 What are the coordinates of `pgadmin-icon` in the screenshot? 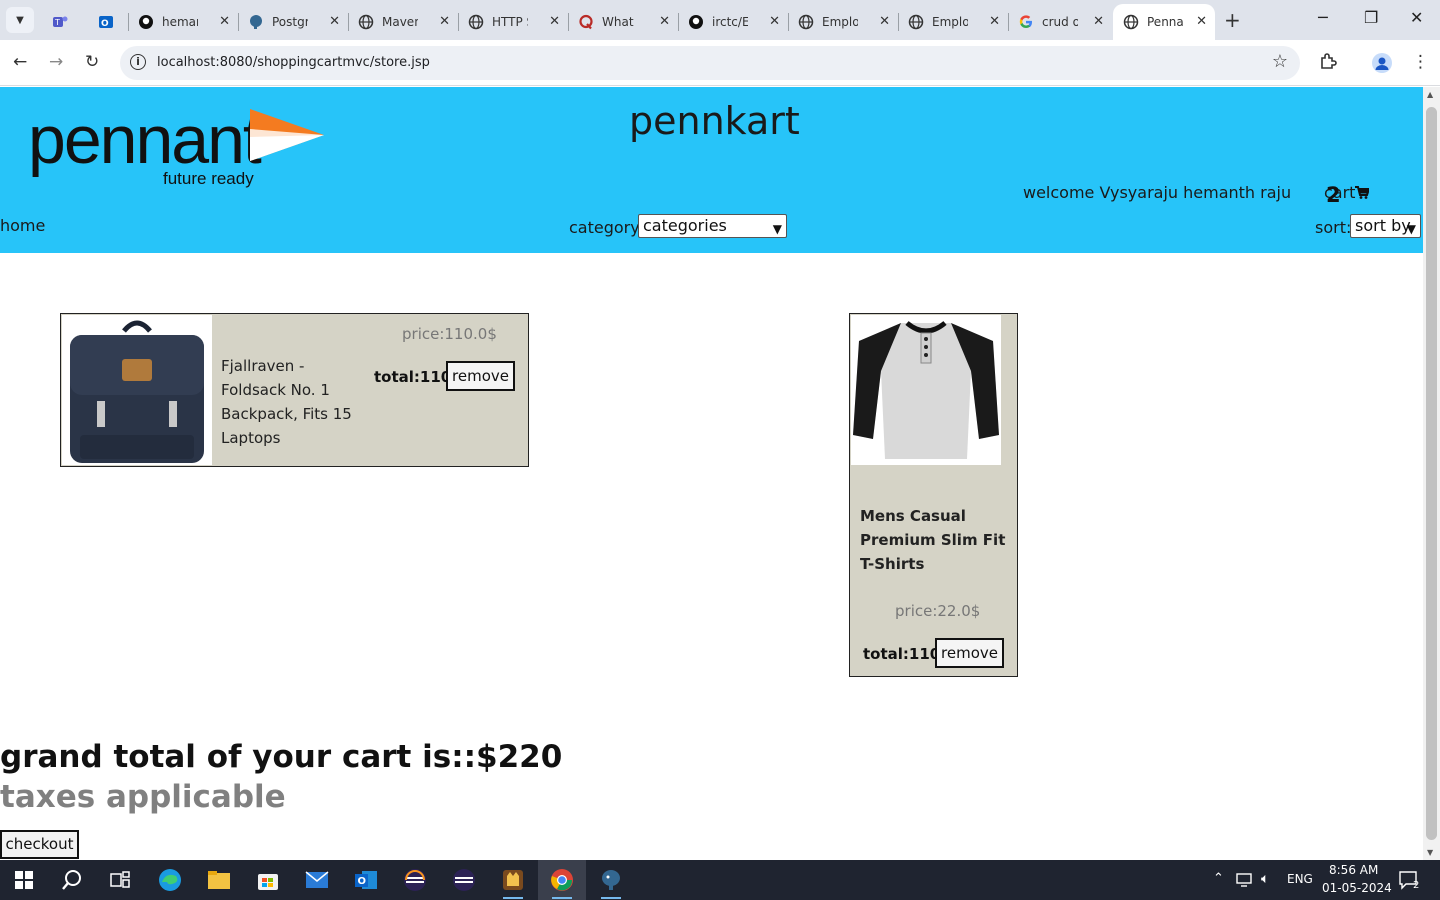 It's located at (611, 880).